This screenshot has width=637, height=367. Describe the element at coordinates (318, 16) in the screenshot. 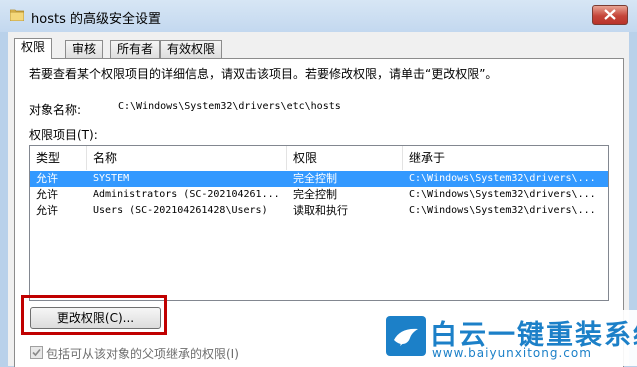

I see `title-bar: hosts 的高级安全设置` at that location.